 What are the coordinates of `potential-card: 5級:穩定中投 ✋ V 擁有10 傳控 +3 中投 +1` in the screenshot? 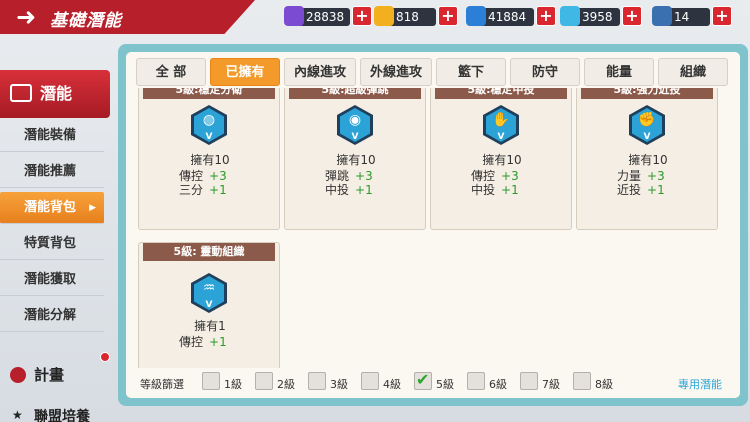 It's located at (501, 159).